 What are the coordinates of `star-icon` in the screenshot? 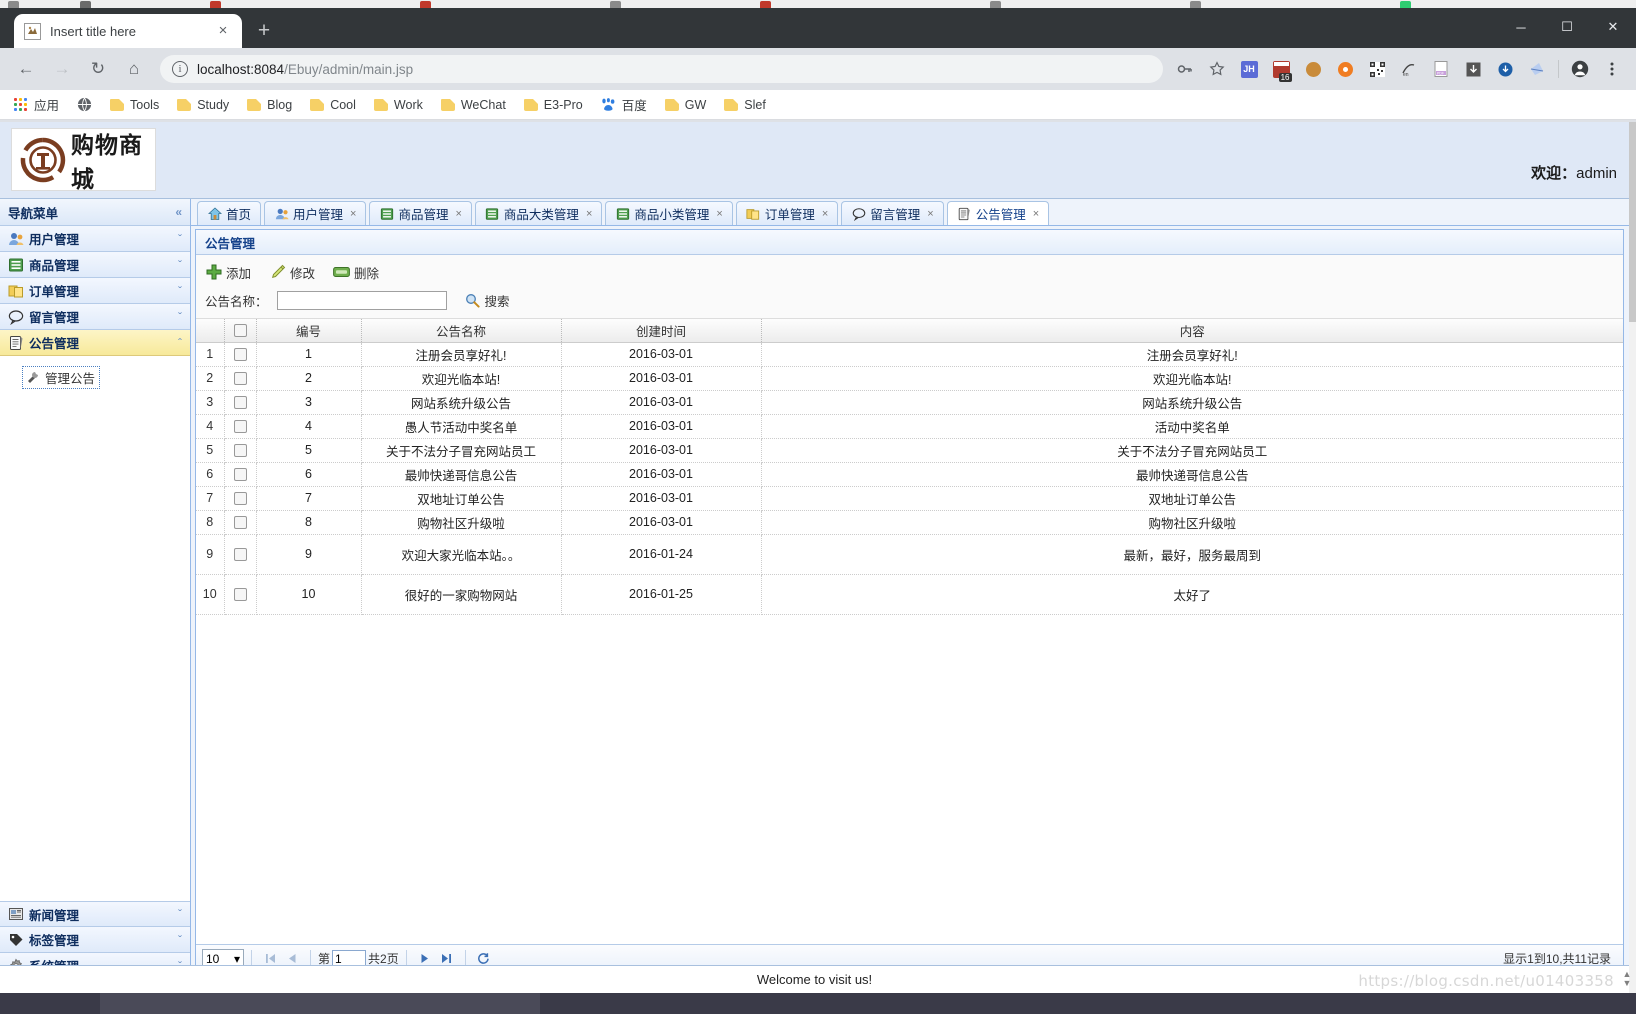 It's located at (1217, 69).